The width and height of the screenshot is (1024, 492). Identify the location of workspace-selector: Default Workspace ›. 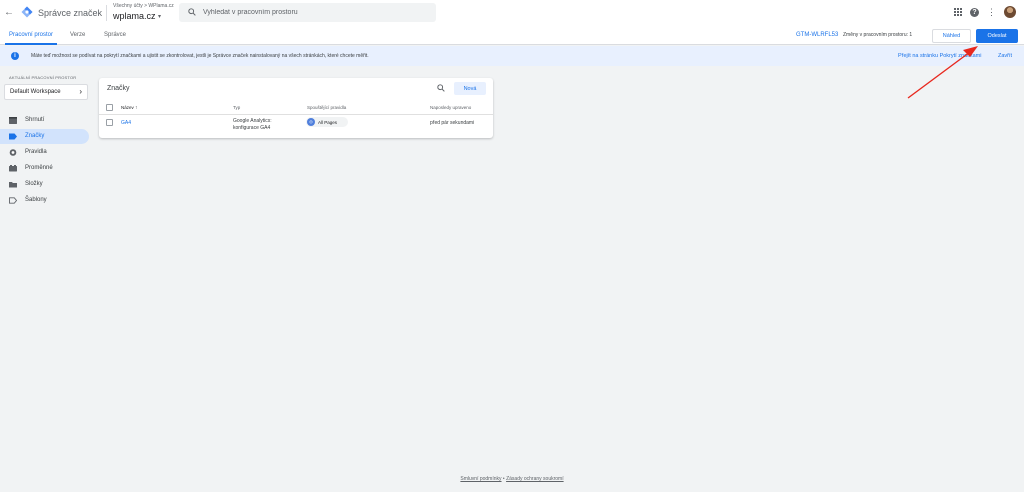
(46, 92).